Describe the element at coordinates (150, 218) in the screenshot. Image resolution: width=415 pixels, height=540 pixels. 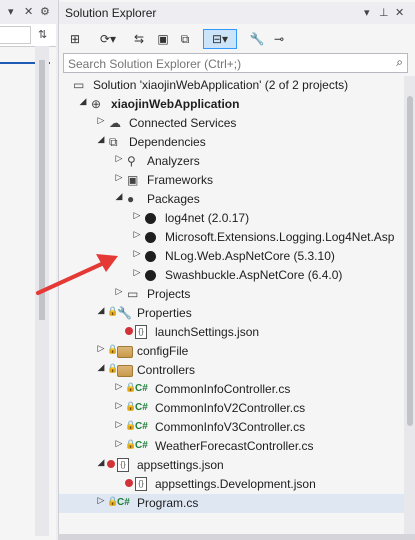
I see `nuget-package-icon` at that location.